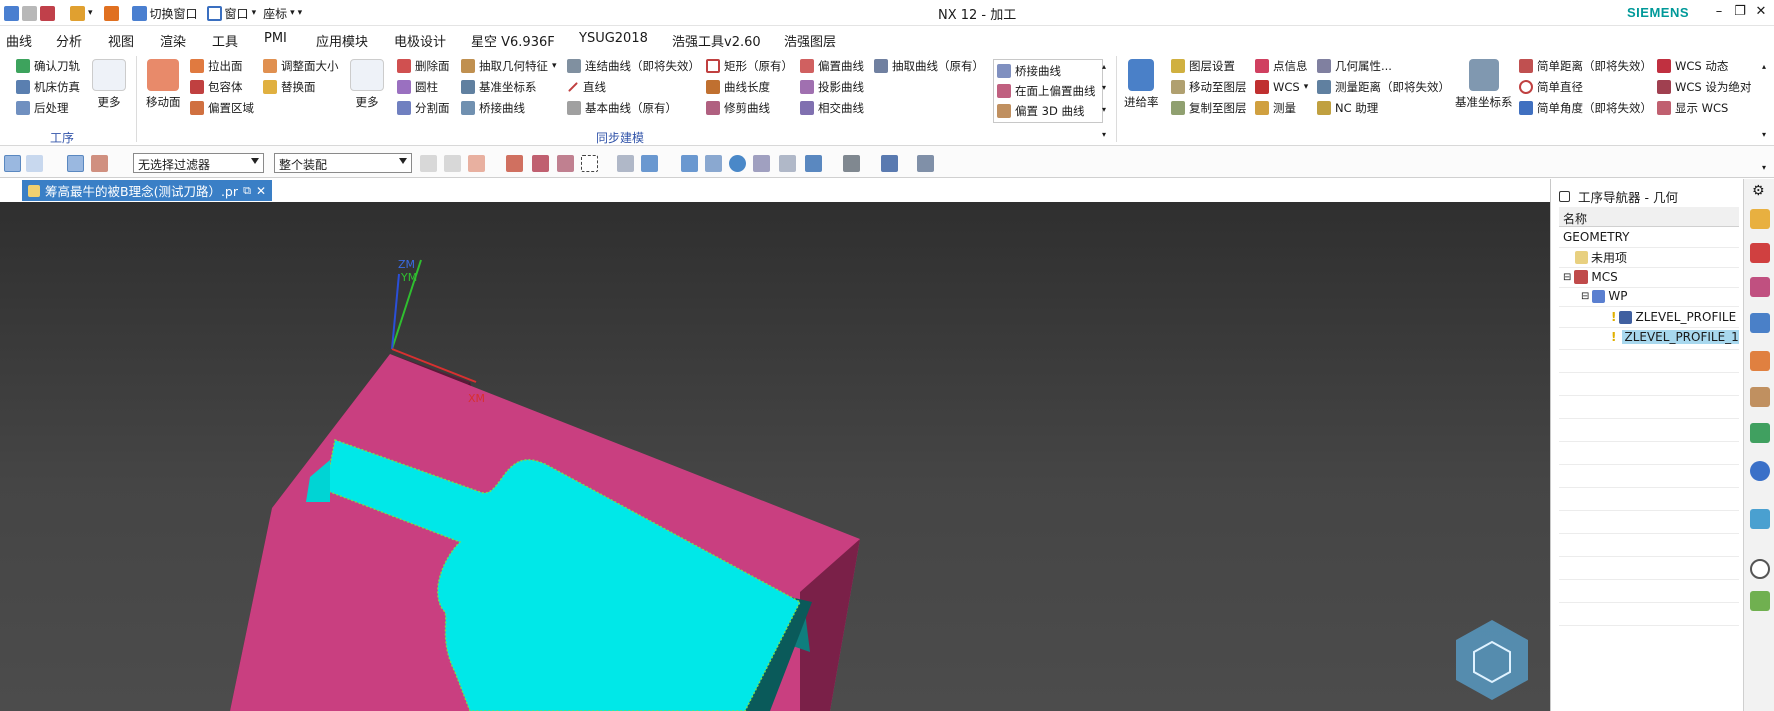 Image resolution: width=1774 pixels, height=711 pixels. Describe the element at coordinates (493, 108) in the screenshot. I see `bridge-curve-button: 桥接曲线` at that location.